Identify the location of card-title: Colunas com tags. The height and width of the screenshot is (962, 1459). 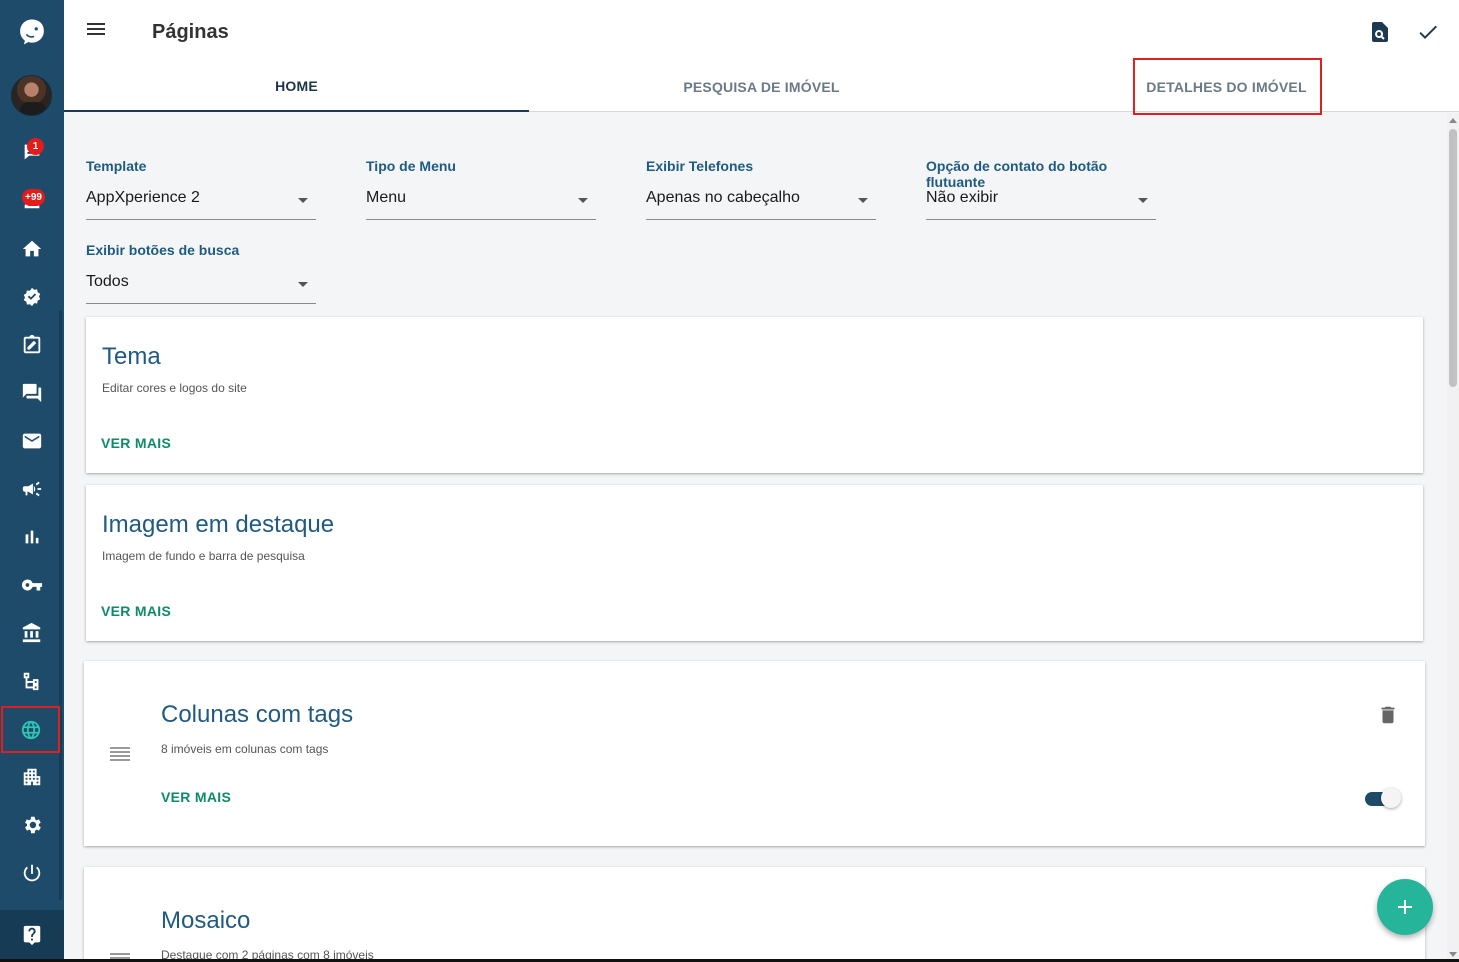
(257, 714).